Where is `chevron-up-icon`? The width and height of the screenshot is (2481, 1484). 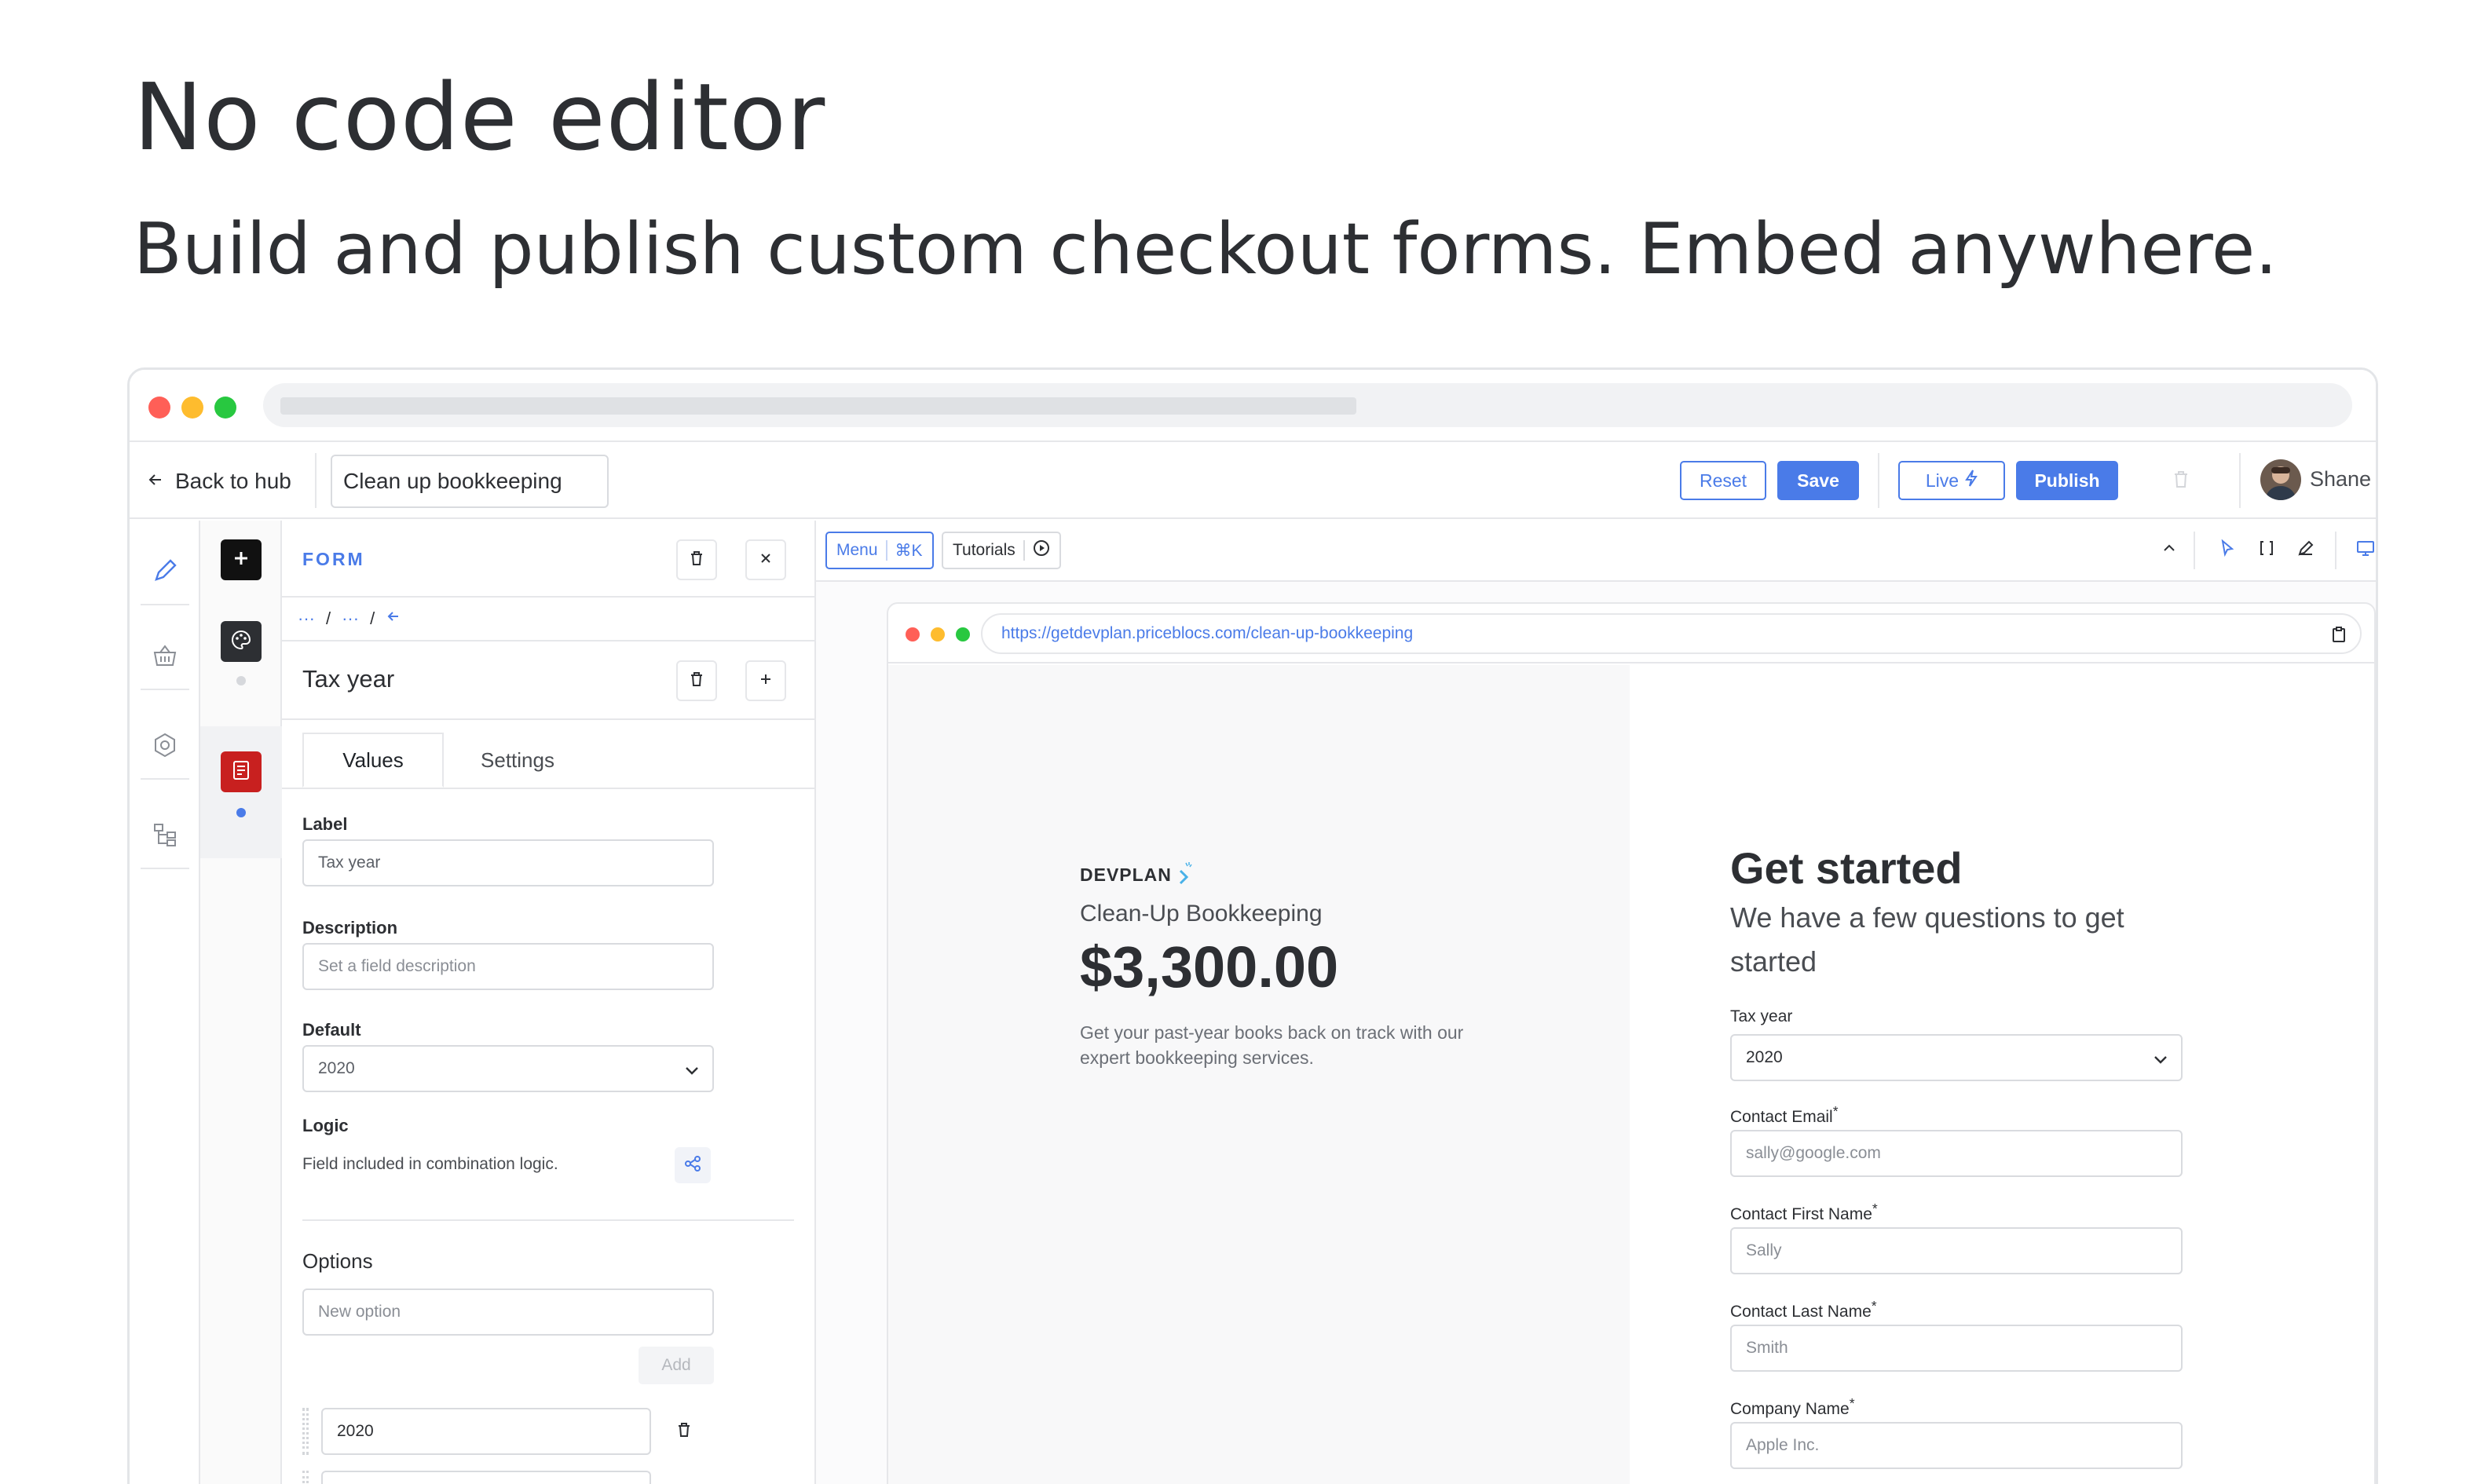
chevron-up-icon is located at coordinates (2169, 550).